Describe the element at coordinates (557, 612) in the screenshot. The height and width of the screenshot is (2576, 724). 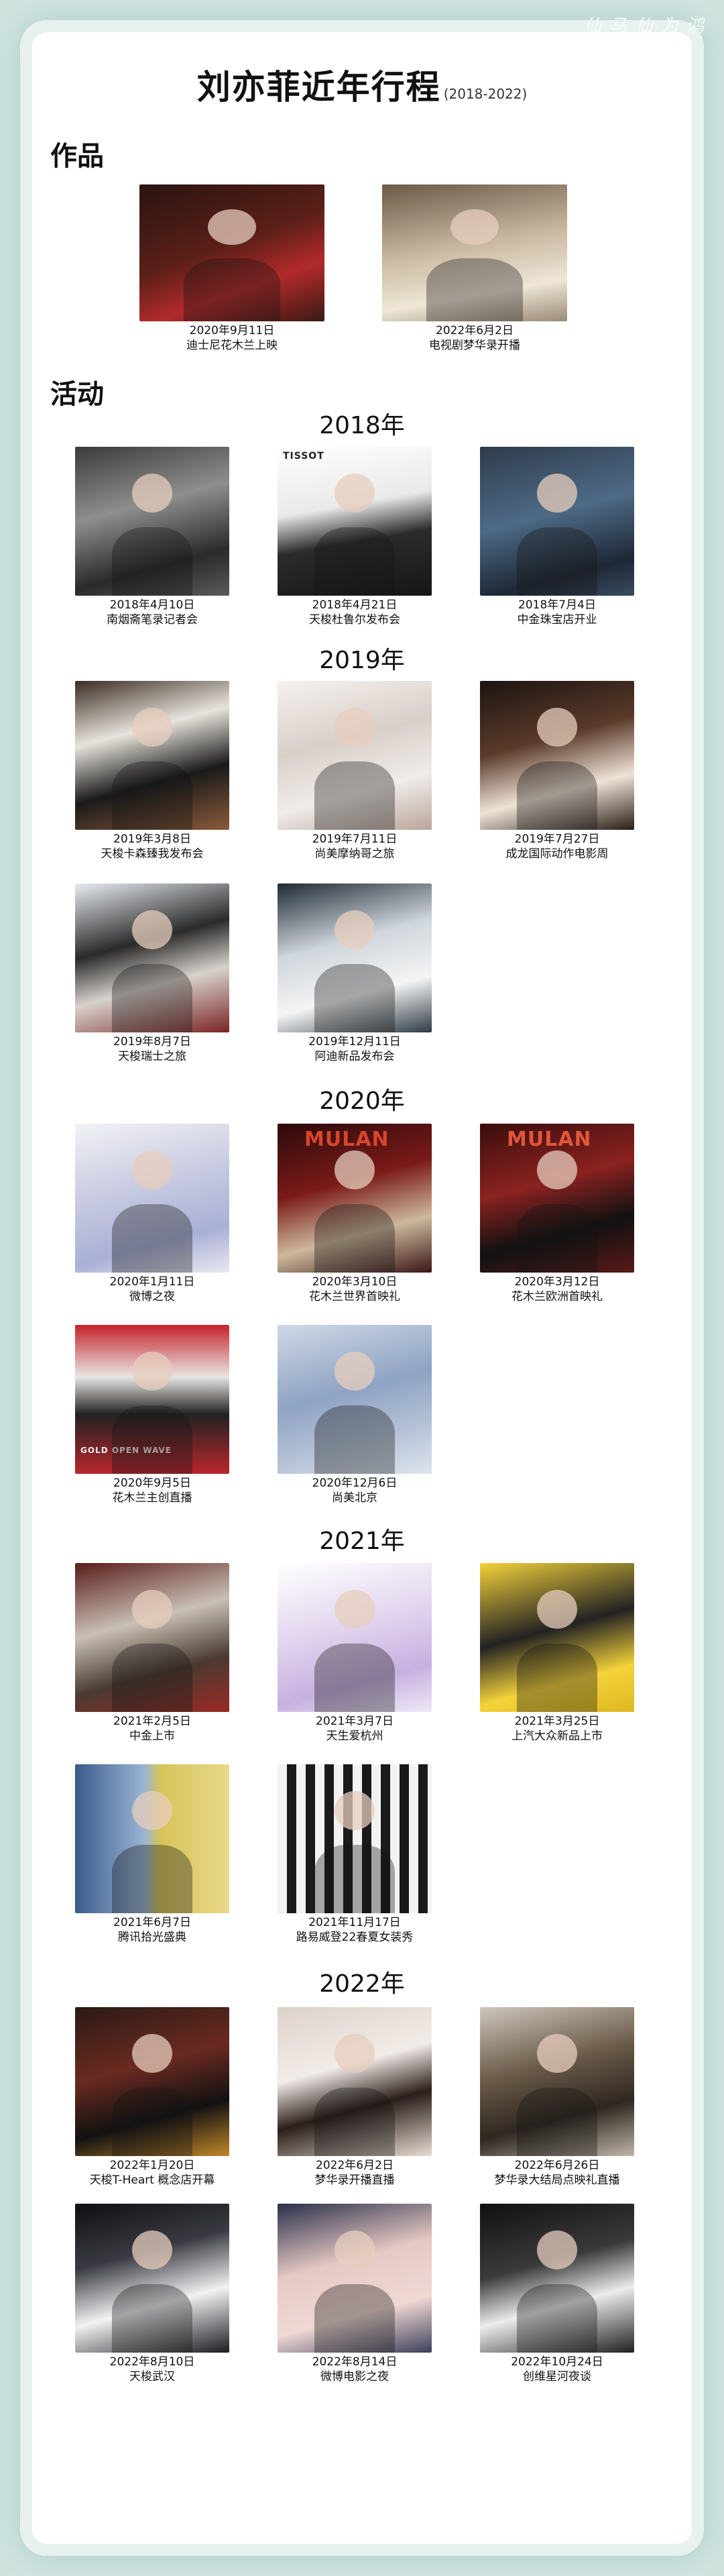
I see `event-caption: 2018年7月4日 中金珠宝店开业` at that location.